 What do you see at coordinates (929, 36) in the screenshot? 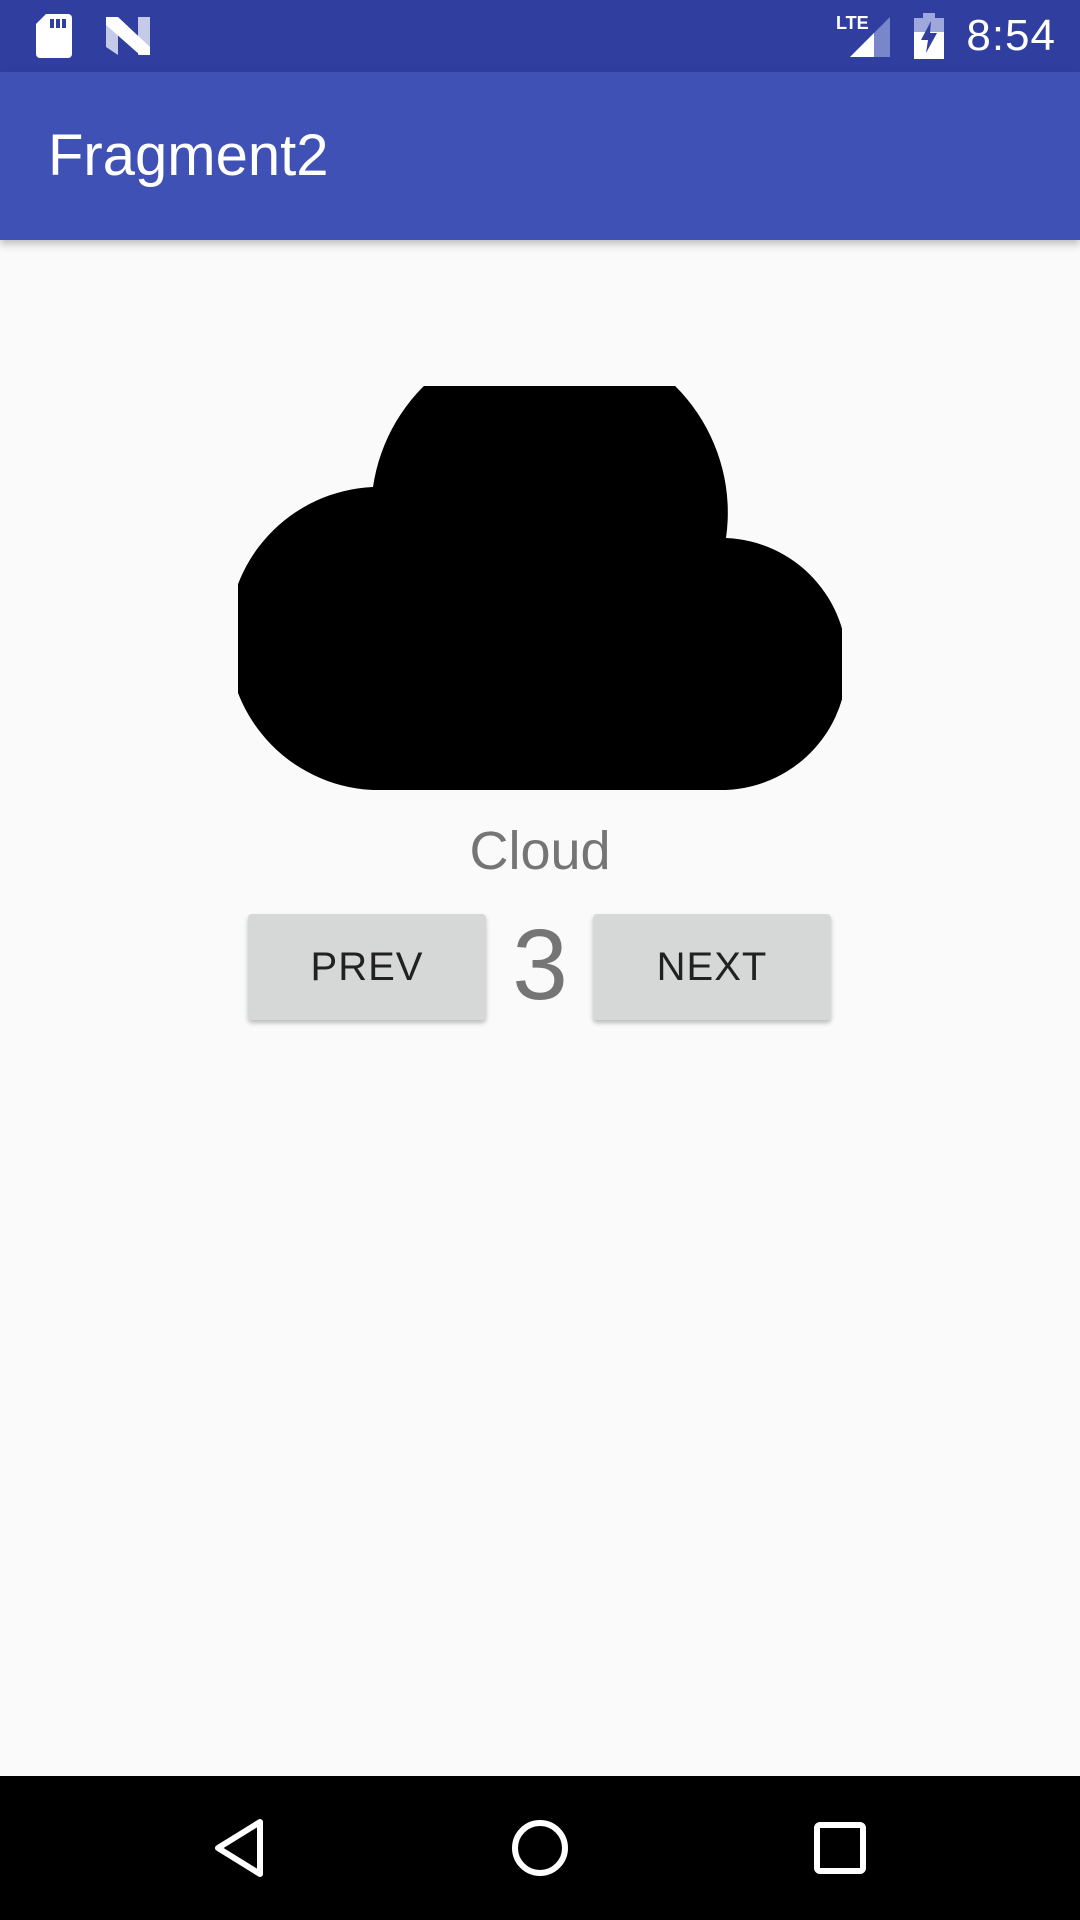
I see `battery-charging-icon` at bounding box center [929, 36].